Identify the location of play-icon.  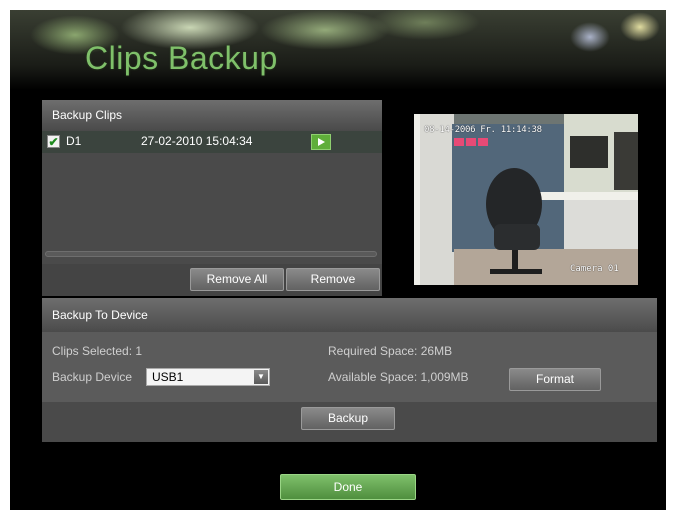
(321, 142).